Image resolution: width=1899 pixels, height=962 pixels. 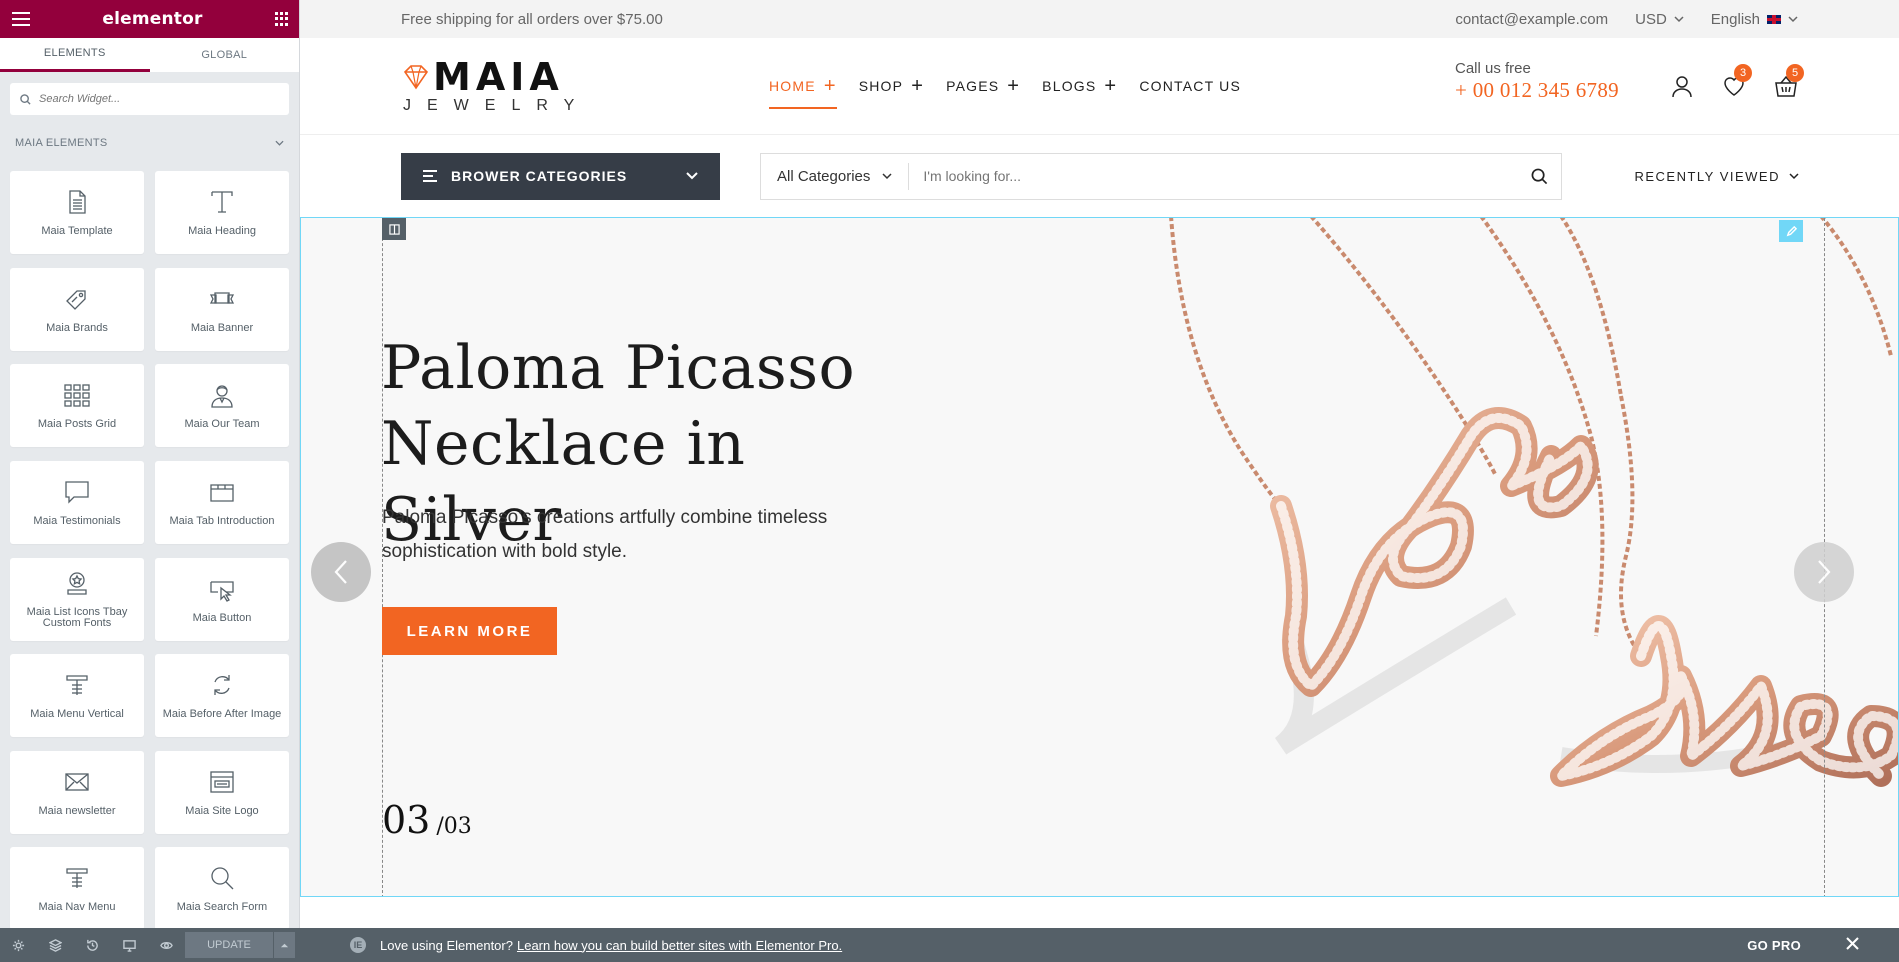 What do you see at coordinates (891, 86) in the screenshot?
I see `nav-item-shop: SHOP +` at bounding box center [891, 86].